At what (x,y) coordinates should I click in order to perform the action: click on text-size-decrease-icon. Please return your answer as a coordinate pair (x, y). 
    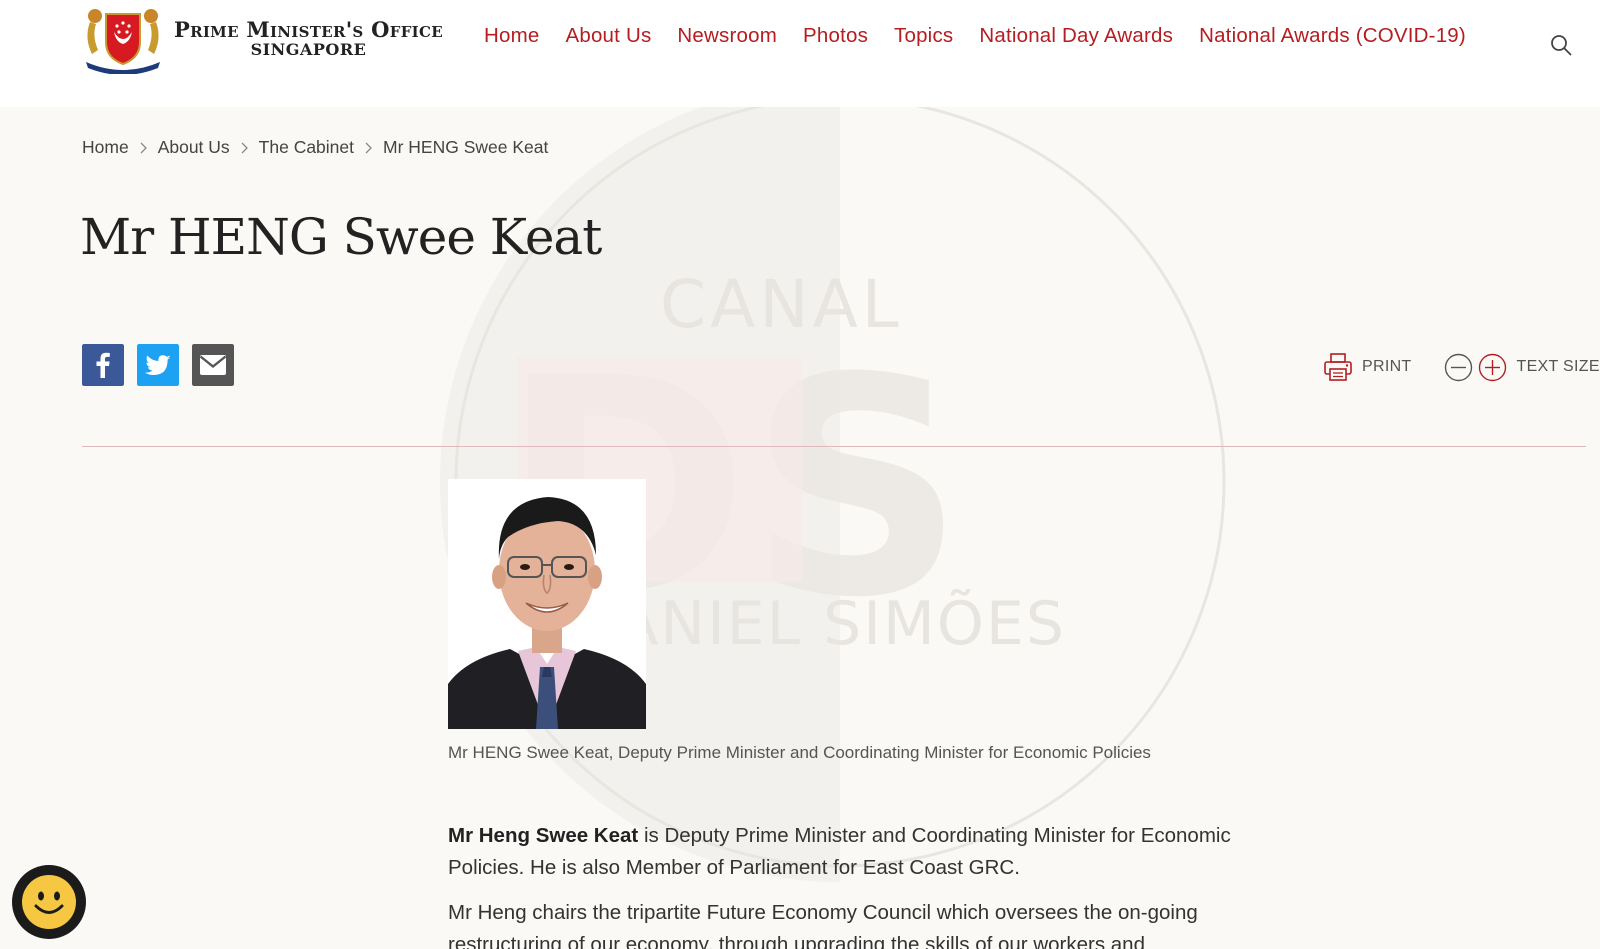
    Looking at the image, I should click on (1458, 367).